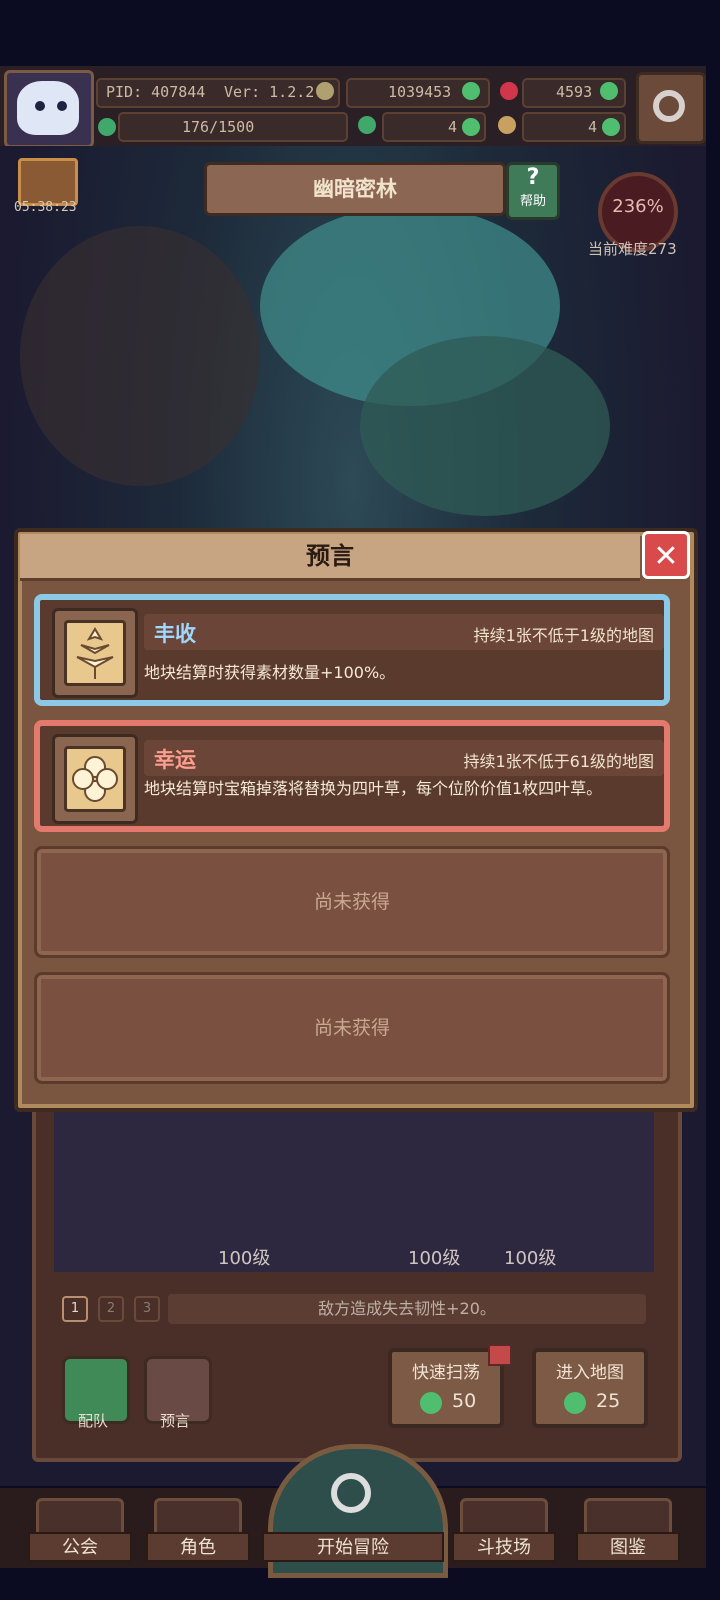  What do you see at coordinates (420, 92) in the screenshot?
I see `gold-value: 1039453` at bounding box center [420, 92].